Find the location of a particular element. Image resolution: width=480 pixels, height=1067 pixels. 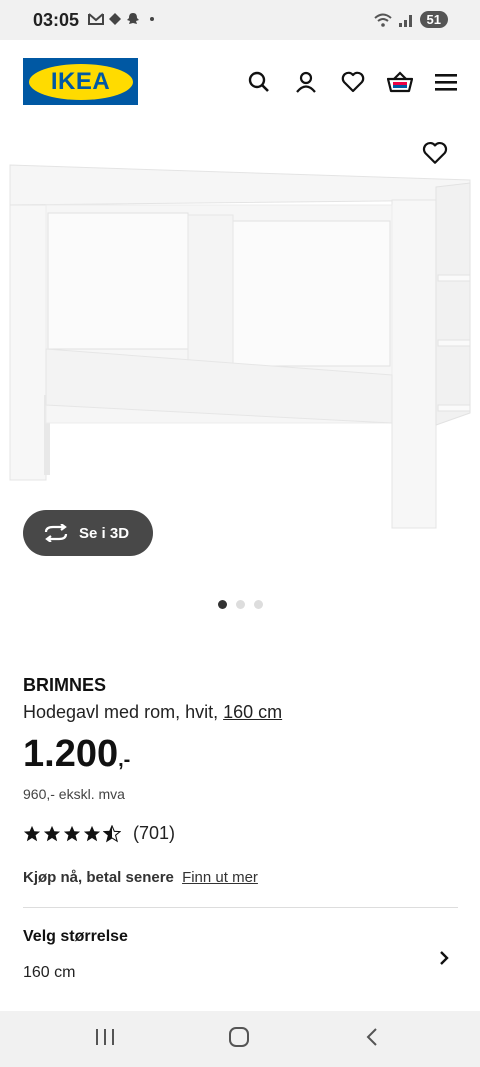

system-nav-bar is located at coordinates (240, 1039).